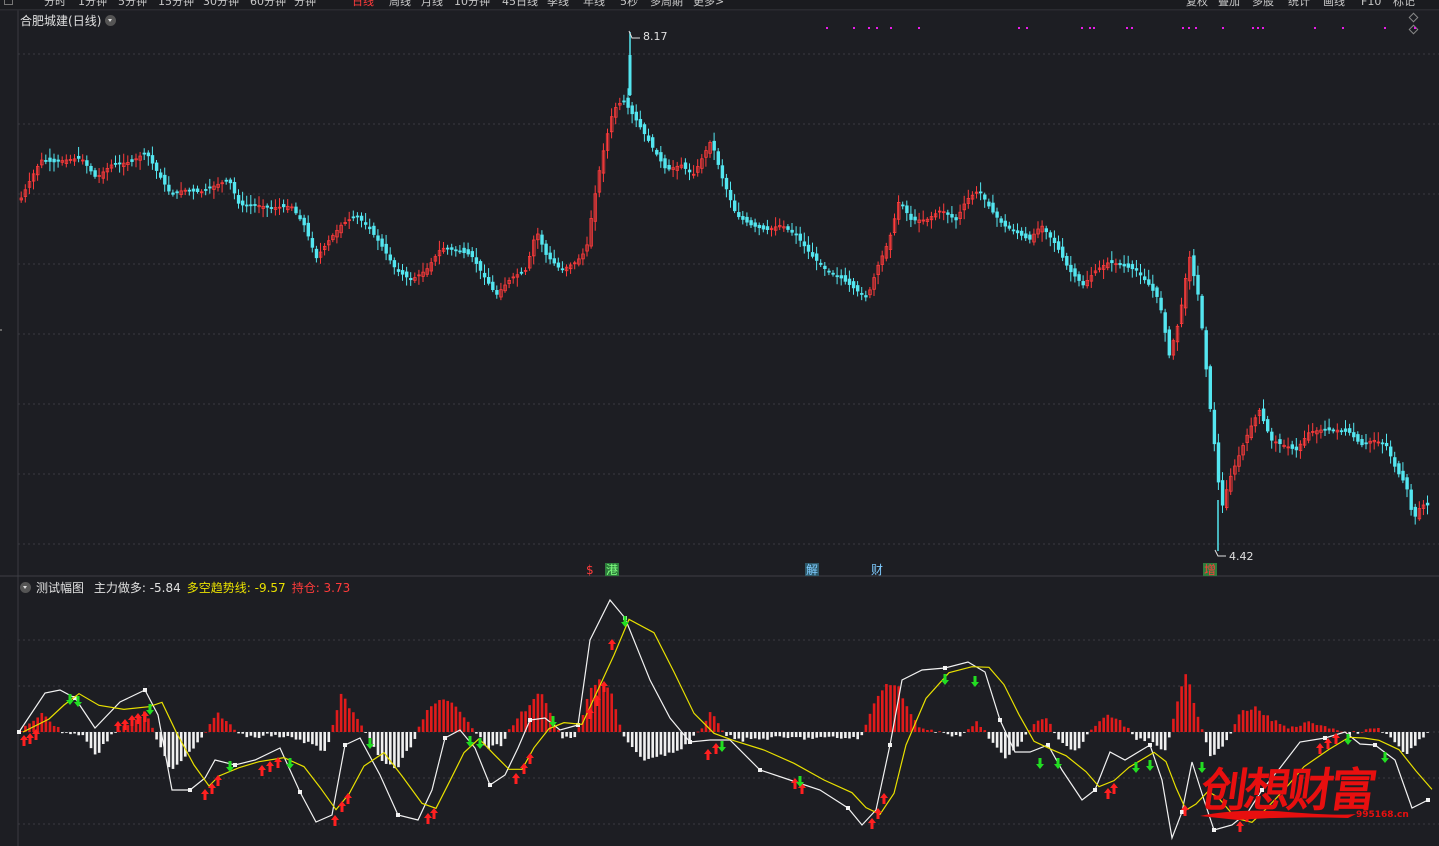 The height and width of the screenshot is (846, 1439). Describe the element at coordinates (590, 570) in the screenshot. I see `event-marker: $` at that location.